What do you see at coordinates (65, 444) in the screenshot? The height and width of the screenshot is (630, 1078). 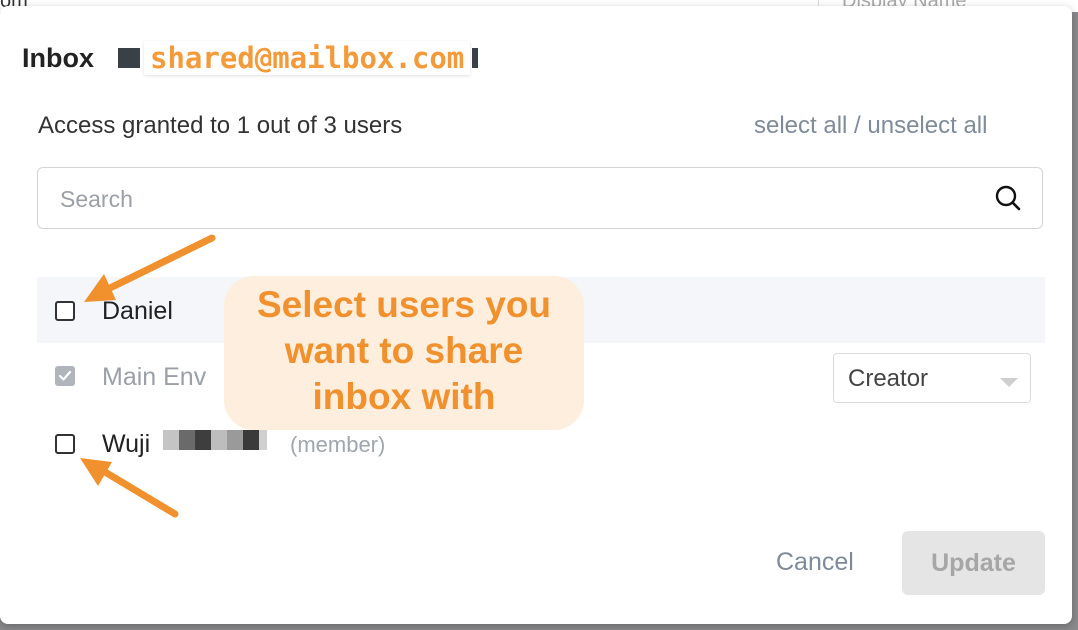 I see `user-checkbox-wuji` at bounding box center [65, 444].